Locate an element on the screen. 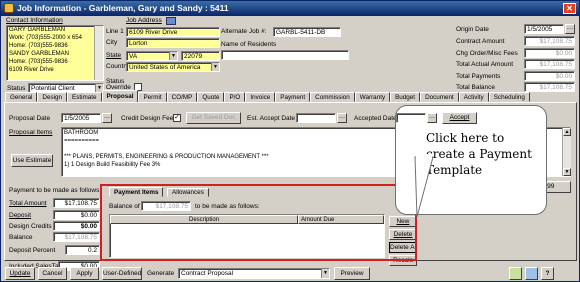  total-actual-label: Total Actual Amount is located at coordinates (485, 64).